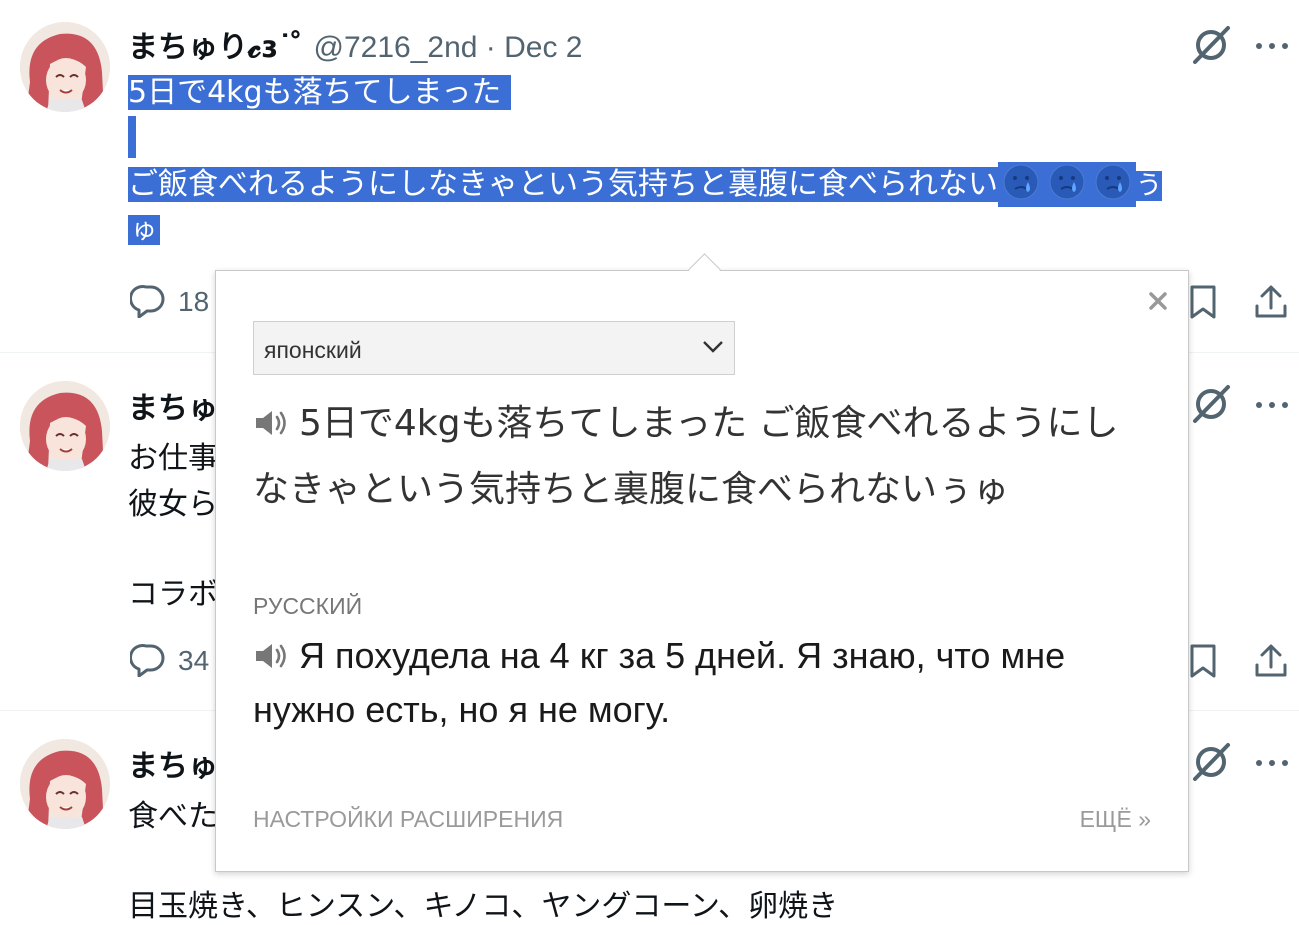  What do you see at coordinates (173, 594) in the screenshot?
I see `tweet-text-line-3: コラボ` at bounding box center [173, 594].